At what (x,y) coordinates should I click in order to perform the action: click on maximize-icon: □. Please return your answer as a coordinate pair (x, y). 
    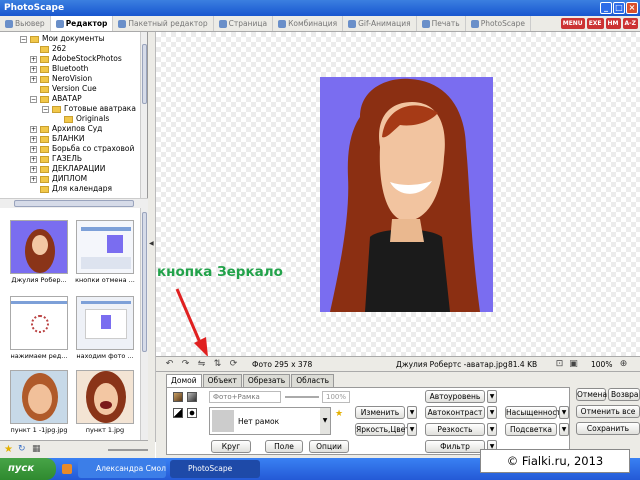
    Looking at the image, I should click on (619, 8).